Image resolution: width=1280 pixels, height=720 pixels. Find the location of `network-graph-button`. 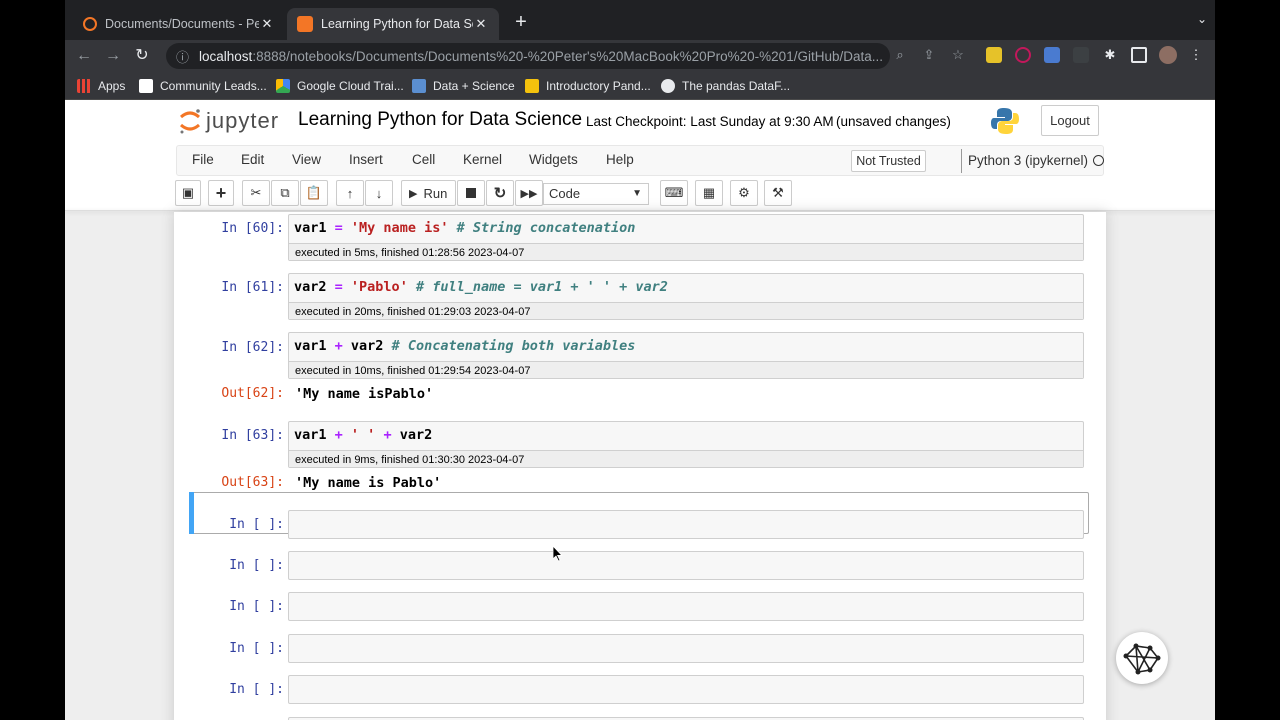

network-graph-button is located at coordinates (1142, 658).